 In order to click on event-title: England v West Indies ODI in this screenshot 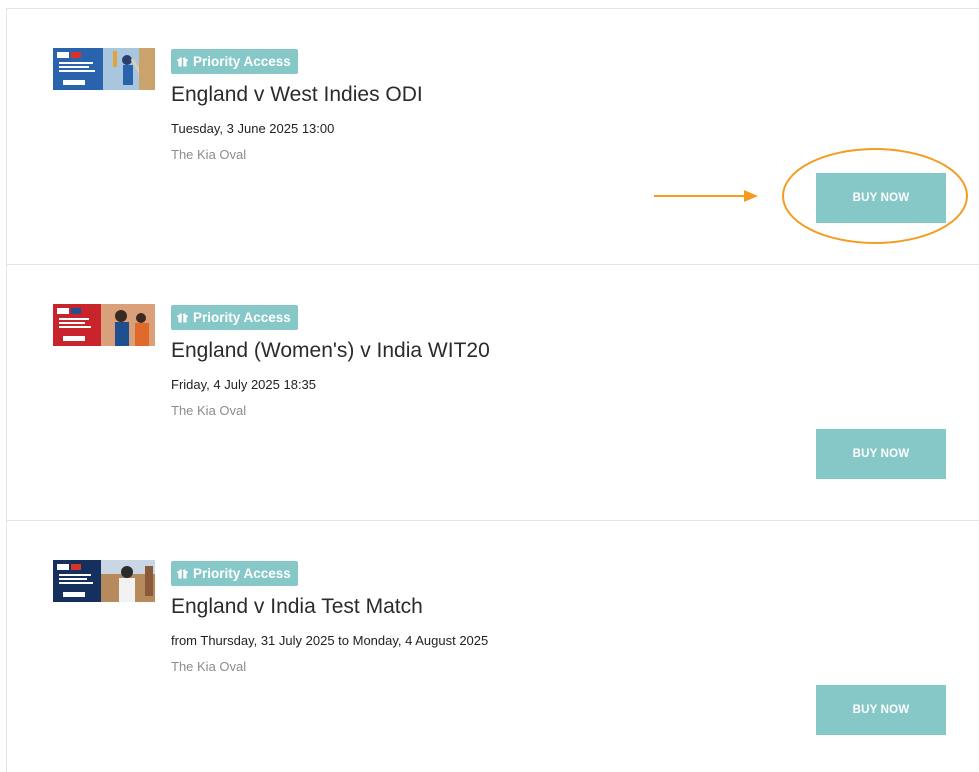, I will do `click(297, 95)`.